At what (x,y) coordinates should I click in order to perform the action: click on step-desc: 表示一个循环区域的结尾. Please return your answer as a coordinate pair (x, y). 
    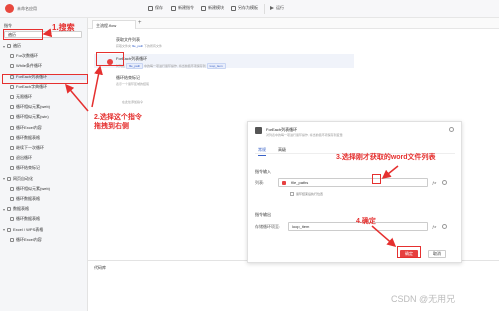
    Looking at the image, I should click on (133, 84).